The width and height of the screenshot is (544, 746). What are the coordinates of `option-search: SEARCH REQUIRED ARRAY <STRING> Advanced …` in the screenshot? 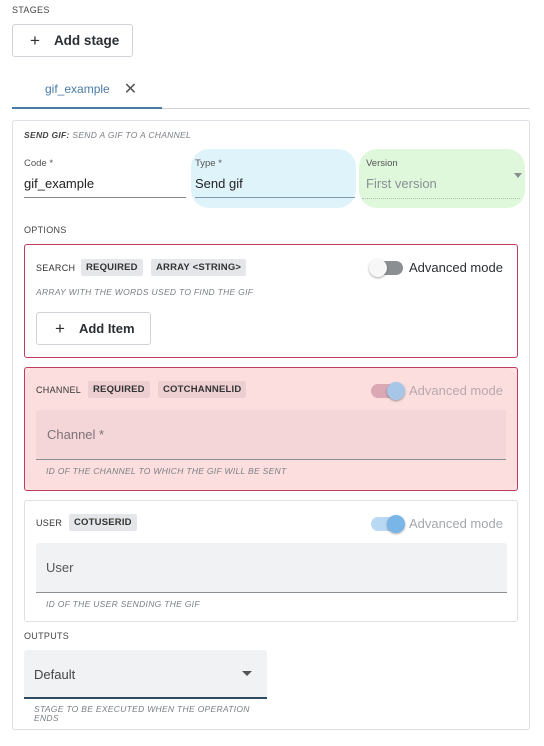 It's located at (271, 301).